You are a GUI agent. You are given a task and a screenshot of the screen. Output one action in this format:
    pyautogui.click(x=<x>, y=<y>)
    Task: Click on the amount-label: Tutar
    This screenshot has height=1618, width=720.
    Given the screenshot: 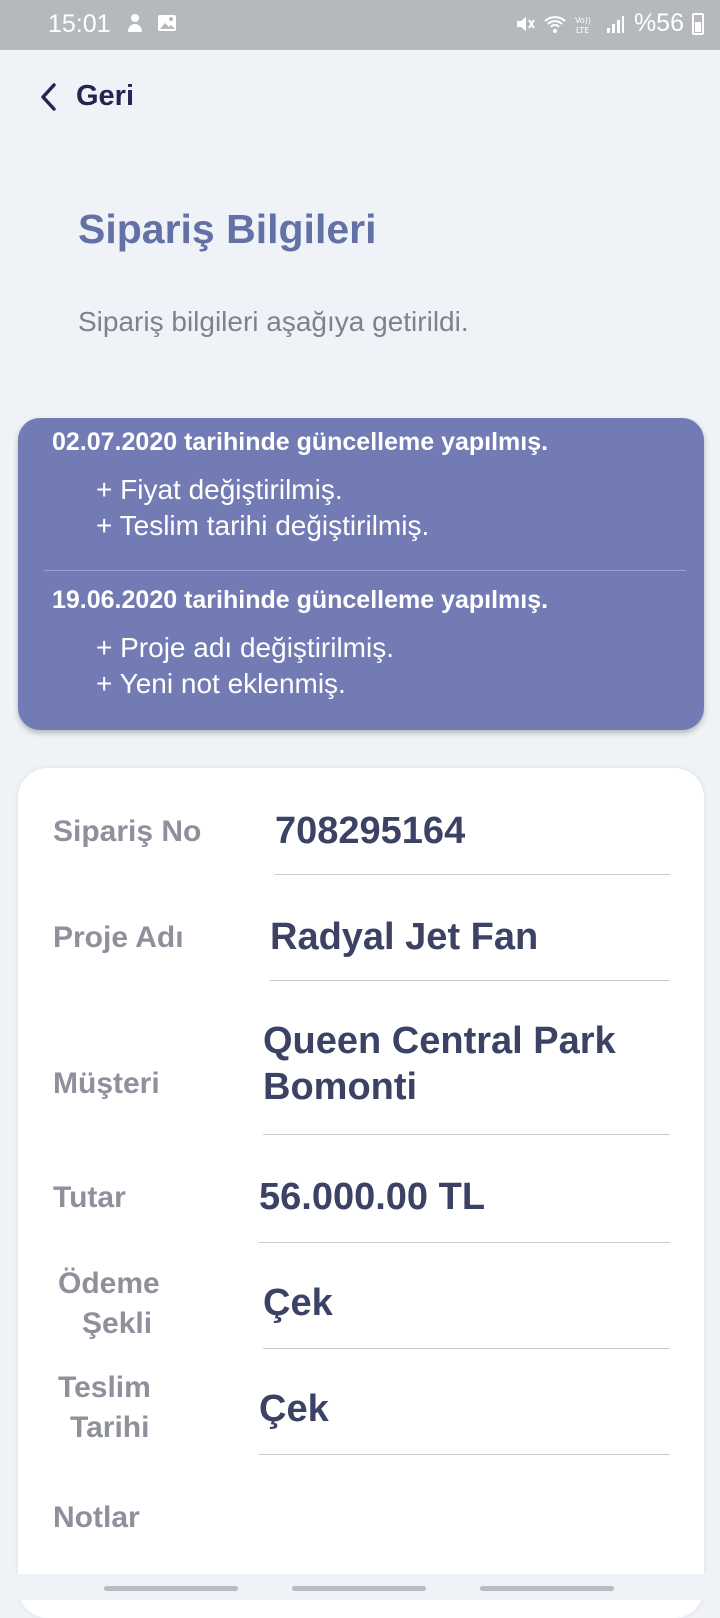 What is the action you would take?
    pyautogui.click(x=89, y=1197)
    